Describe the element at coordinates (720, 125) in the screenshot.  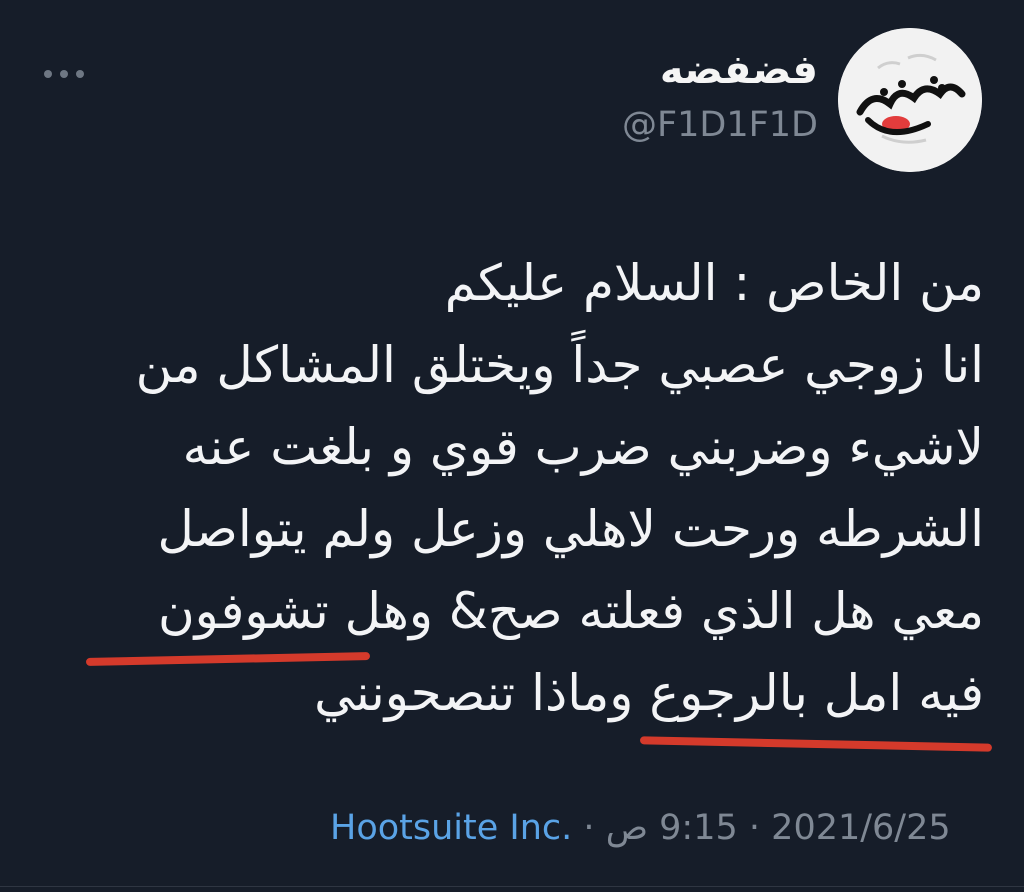
I see `user-handle: @F1D1F1D` at that location.